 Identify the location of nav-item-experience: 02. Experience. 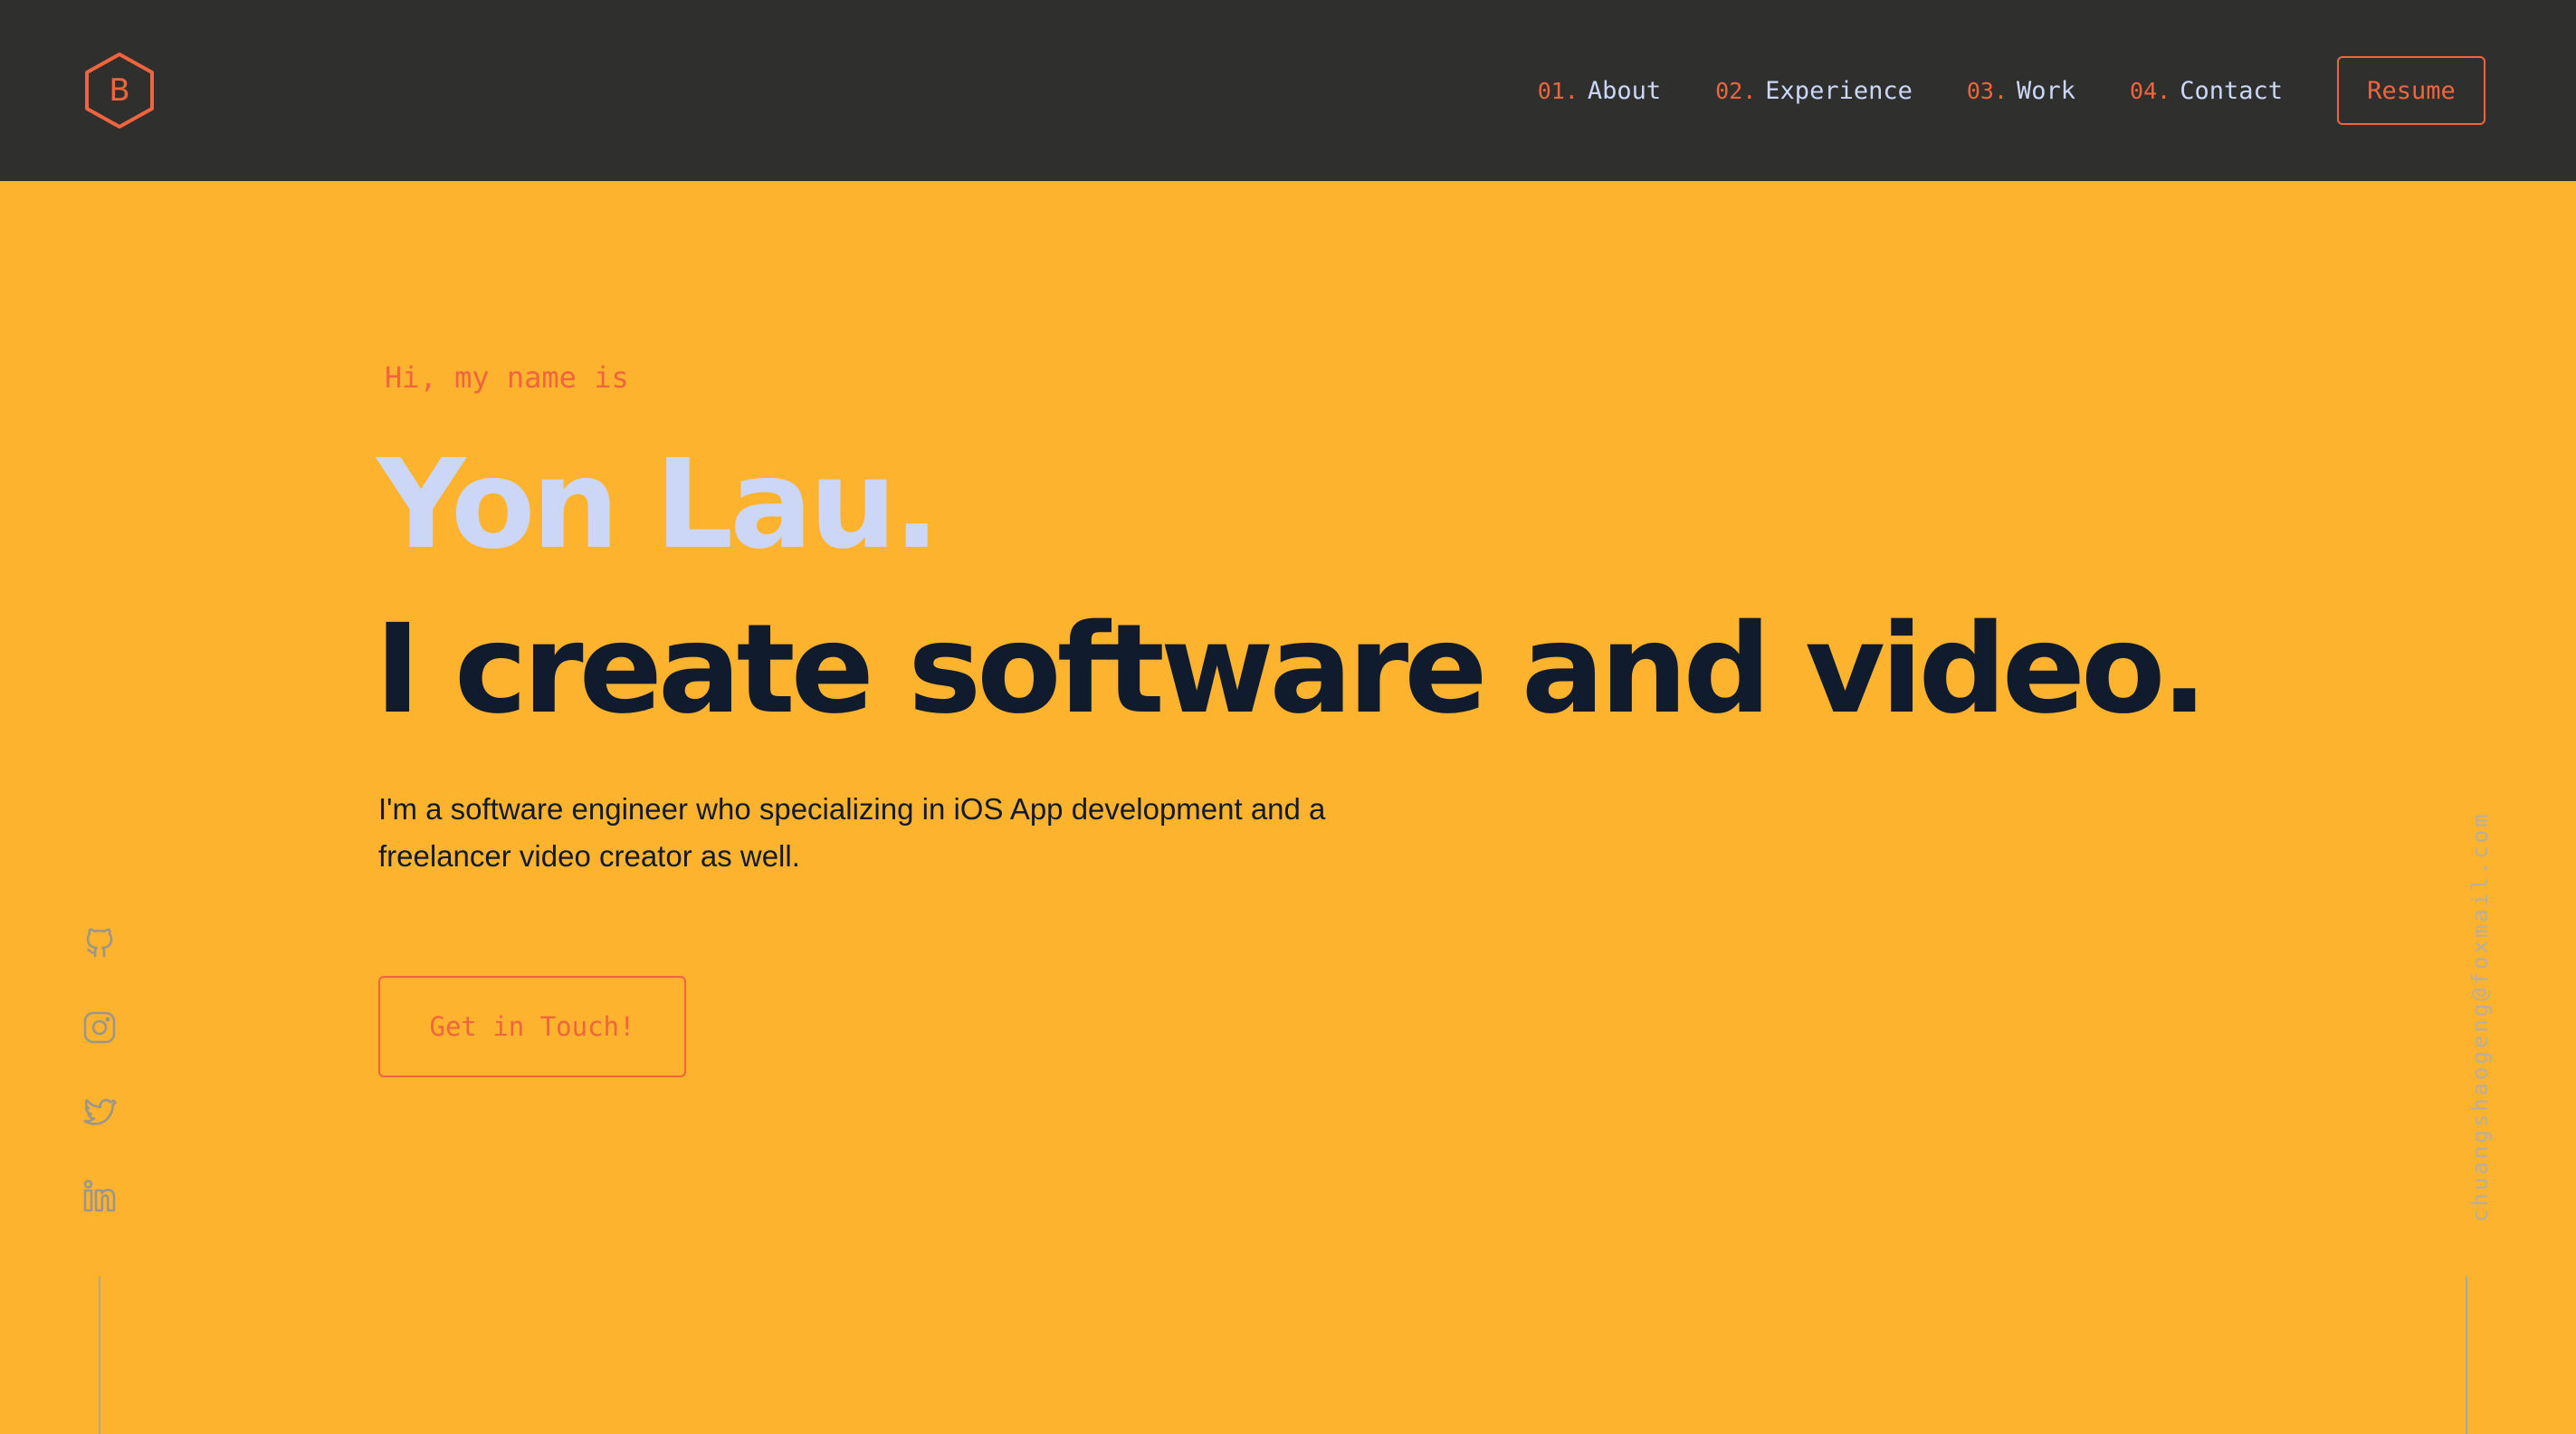
(1814, 91).